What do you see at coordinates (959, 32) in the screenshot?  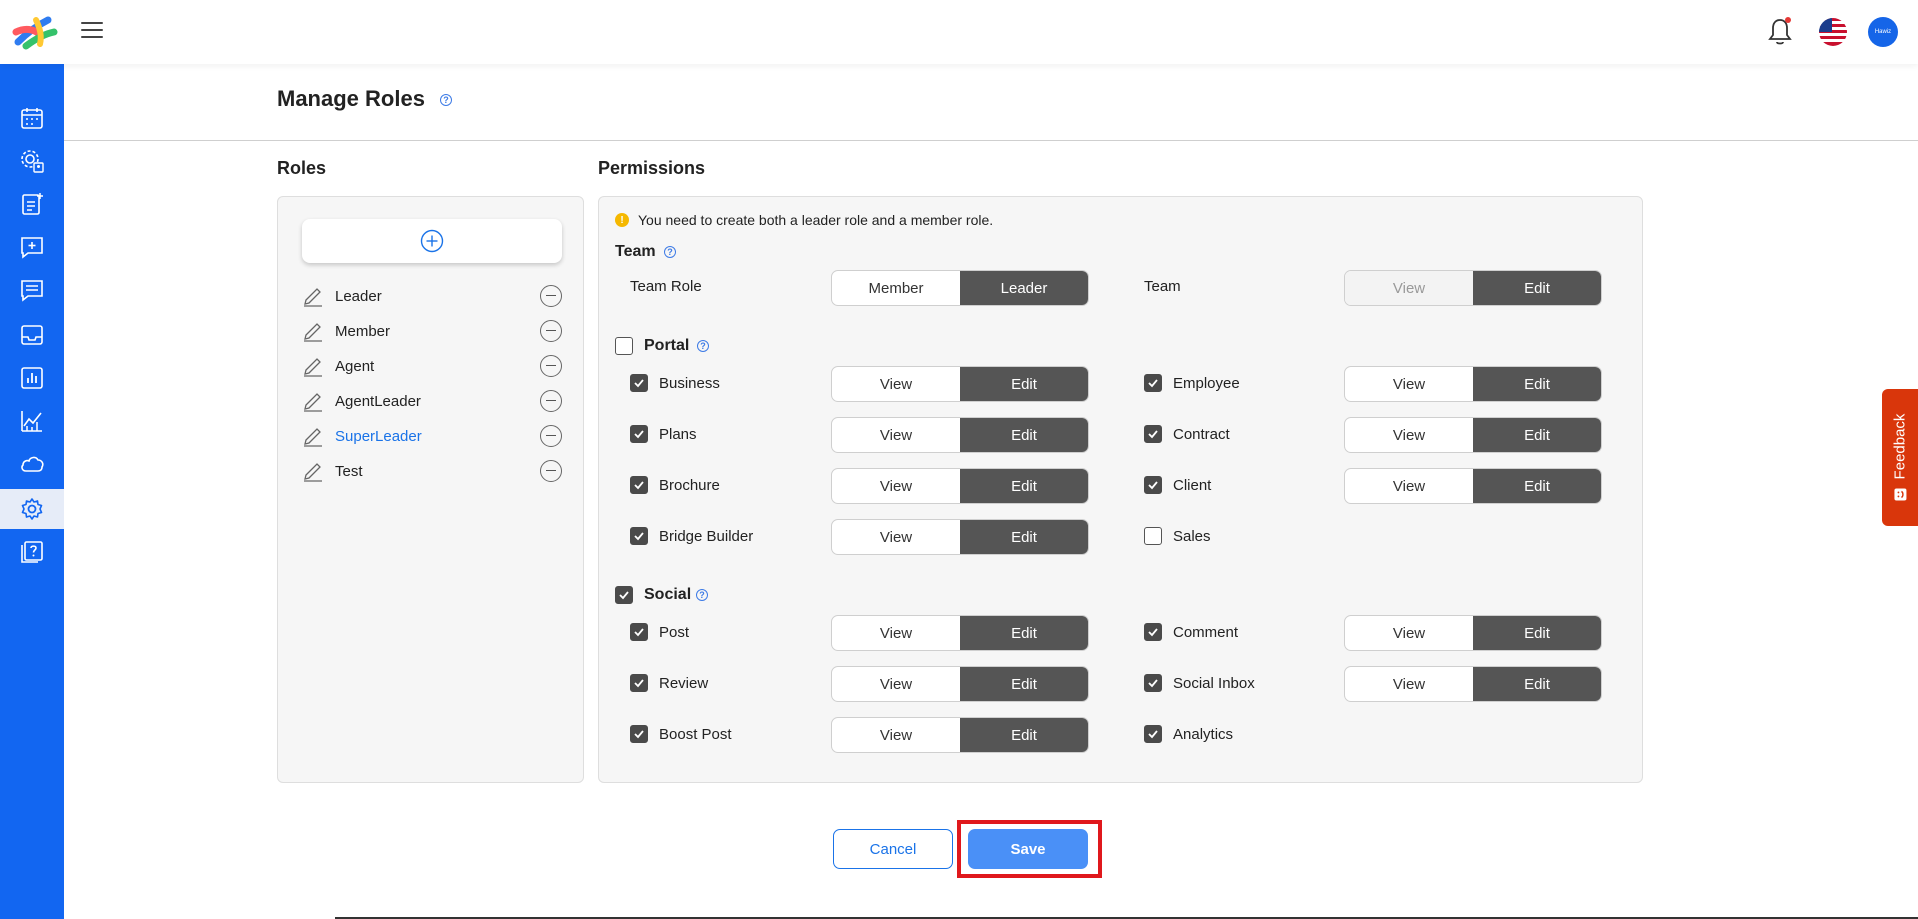 I see `top-bar: Hawiz` at bounding box center [959, 32].